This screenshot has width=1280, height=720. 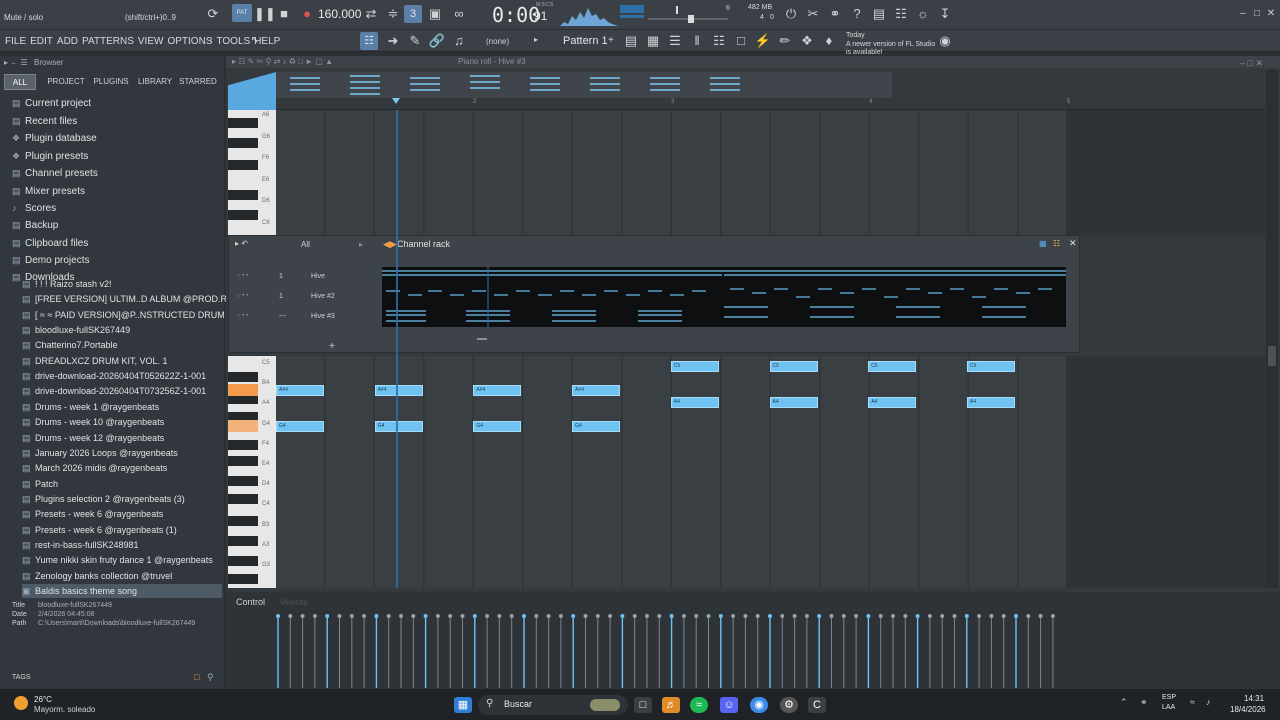 What do you see at coordinates (923, 14) in the screenshot?
I see `chat-icon: ☼` at bounding box center [923, 14].